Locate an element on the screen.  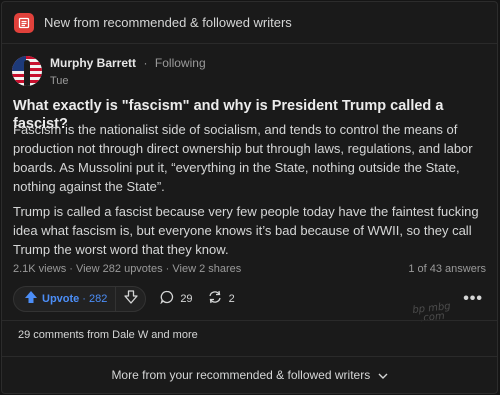
more-dots-icon: ••• is located at coordinates (473, 298).